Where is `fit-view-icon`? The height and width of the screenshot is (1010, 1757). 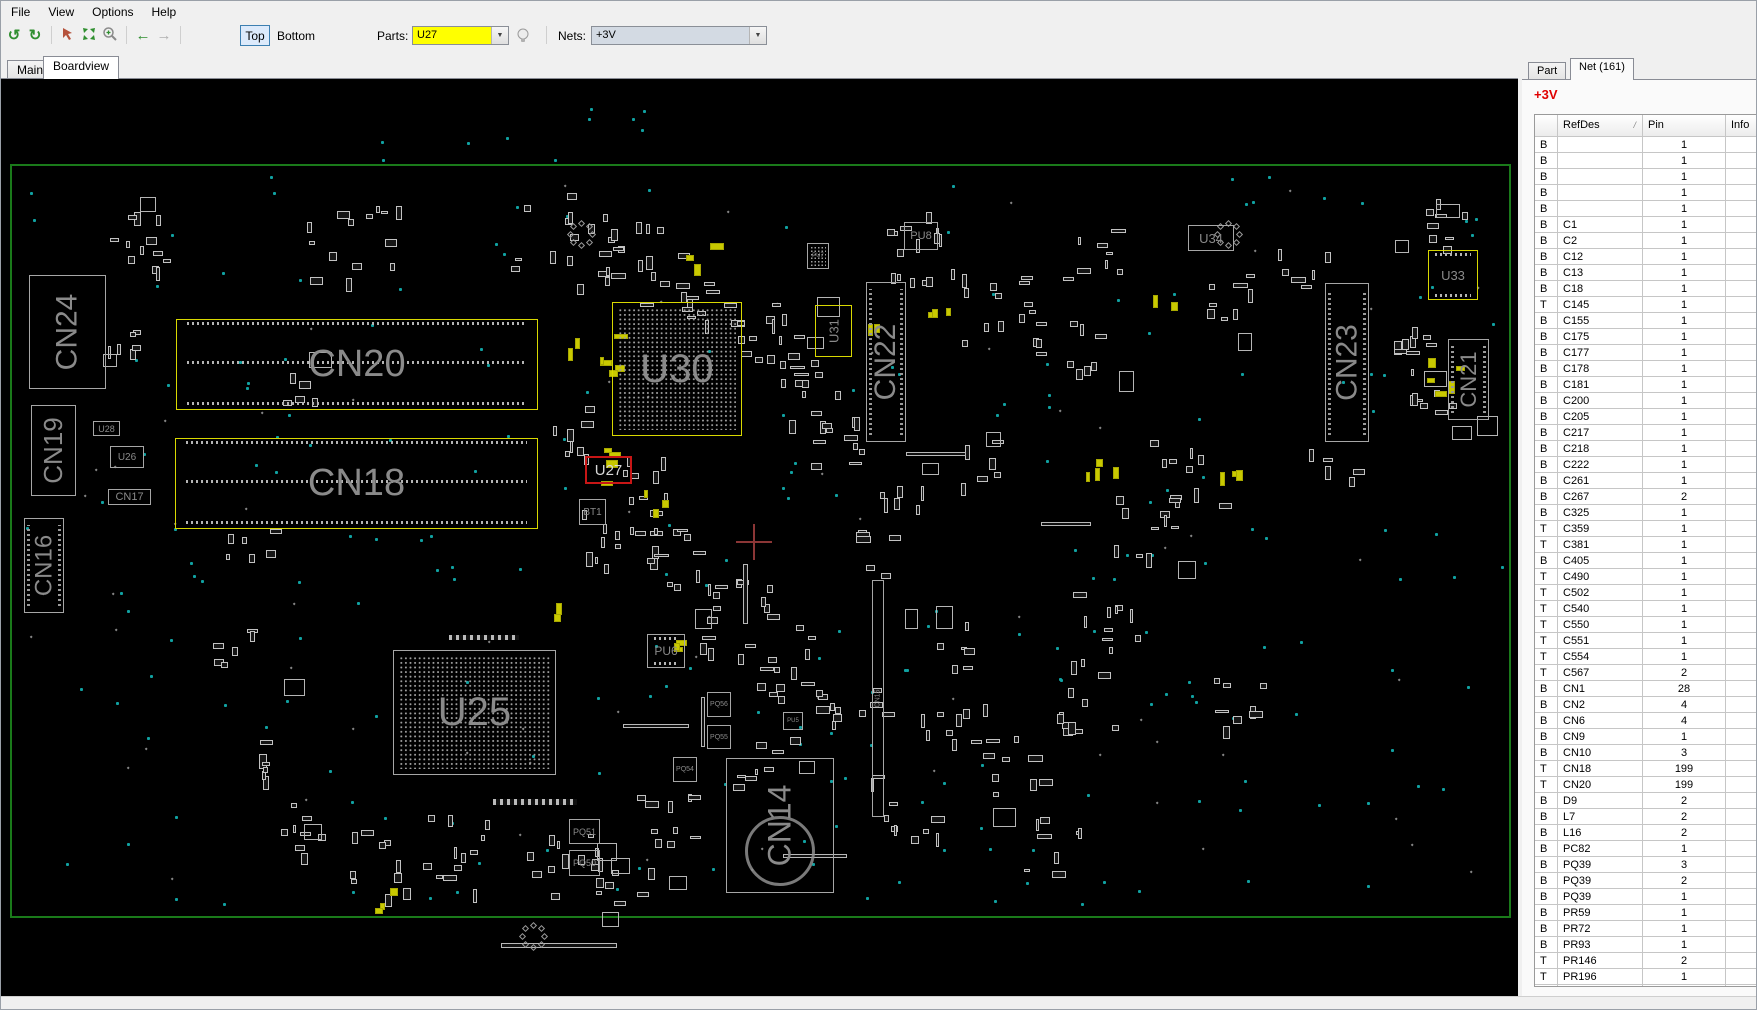 fit-view-icon is located at coordinates (89, 35).